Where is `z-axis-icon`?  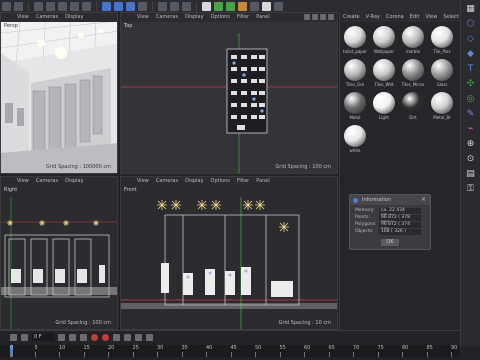 z-axis-icon is located at coordinates (130, 6).